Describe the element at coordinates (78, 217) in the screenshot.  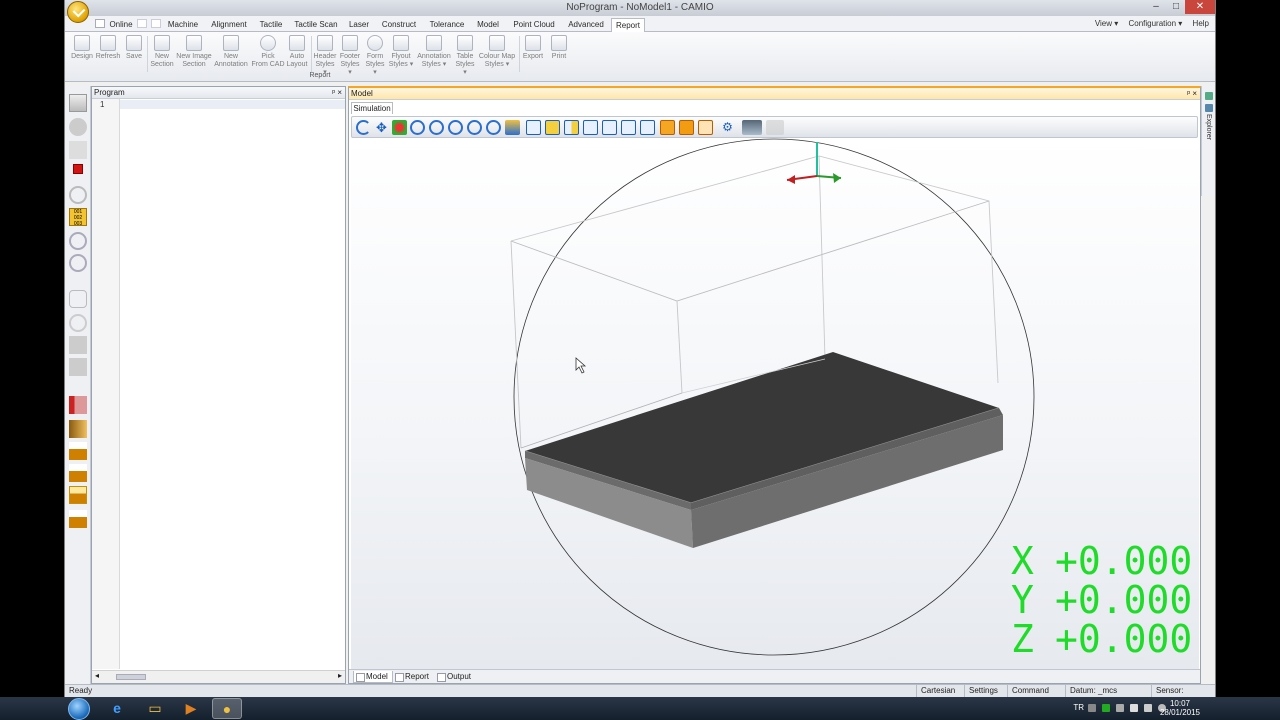
I see `line-numbers-icon: 001 002 003` at that location.